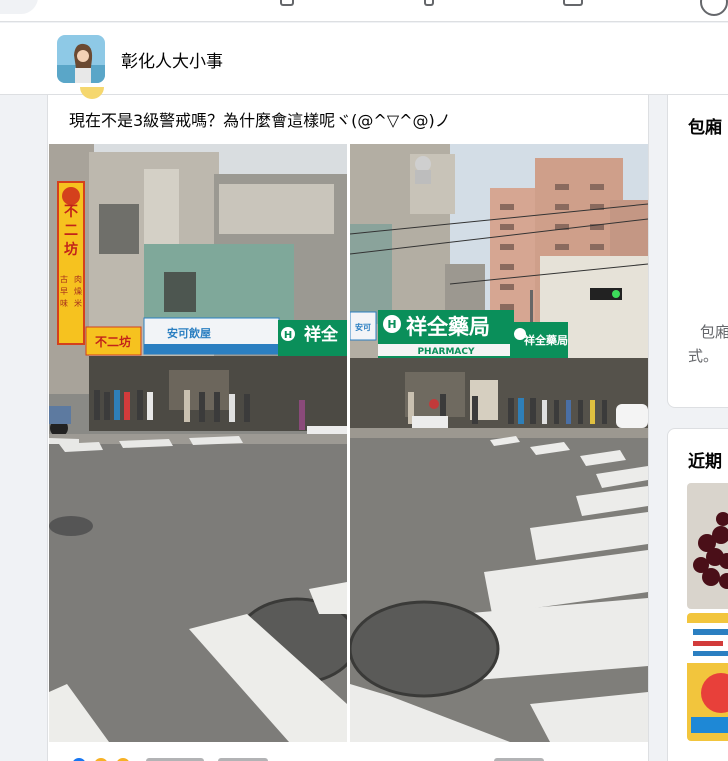 Image resolution: width=728 pixels, height=761 pixels. I want to click on sidebar-card-1-title: 包廂, so click(705, 128).